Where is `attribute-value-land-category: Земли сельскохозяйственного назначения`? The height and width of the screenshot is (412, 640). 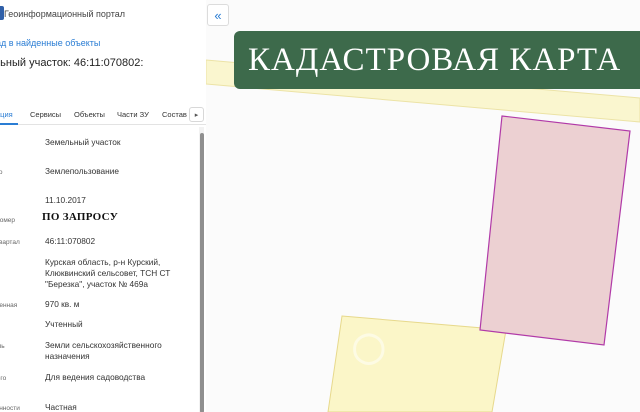
attribute-value-land-category: Земли сельскохозяйственного назначения is located at coordinates (103, 350).